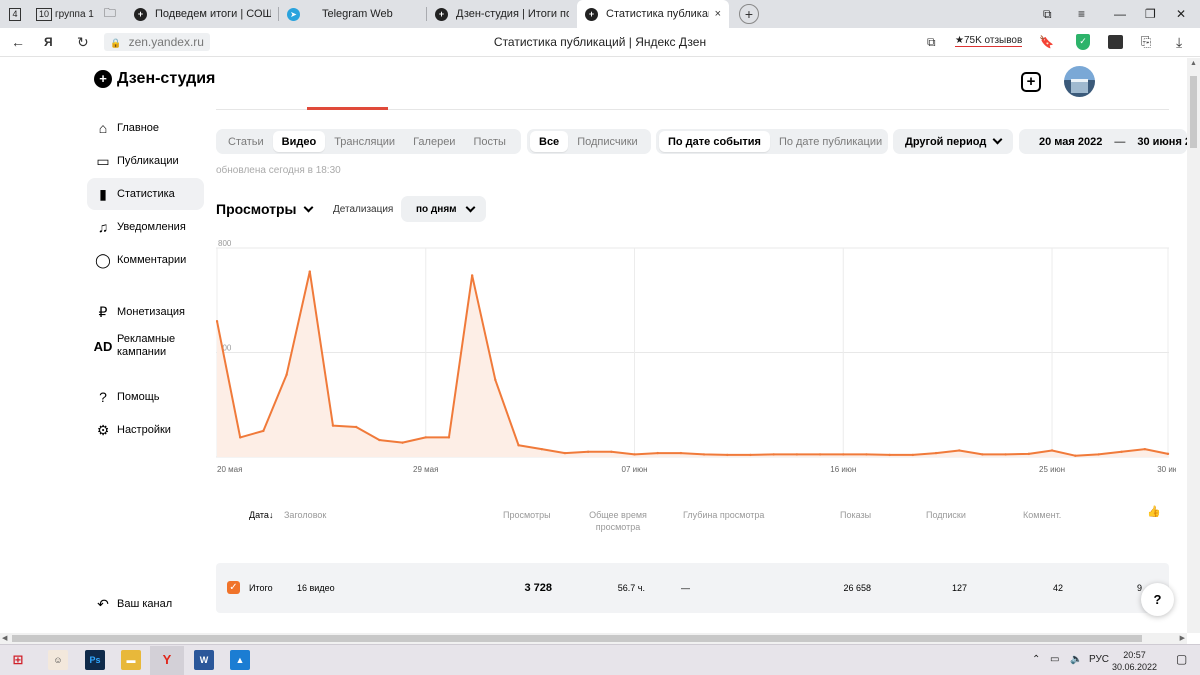  What do you see at coordinates (278, 170) in the screenshot?
I see `updated-note: обновлена сегодня в 18:30` at bounding box center [278, 170].